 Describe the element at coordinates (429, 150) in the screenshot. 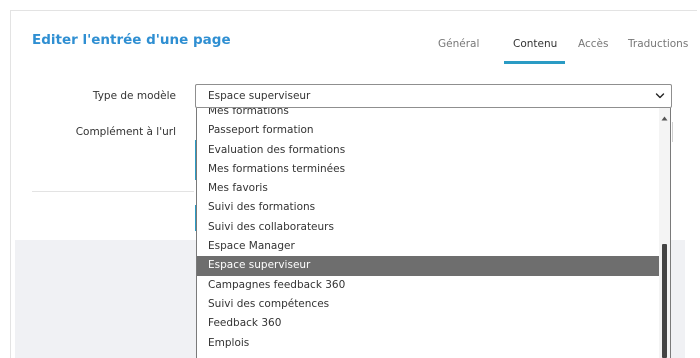

I see `dropdown-option: Evaluation des formations` at that location.